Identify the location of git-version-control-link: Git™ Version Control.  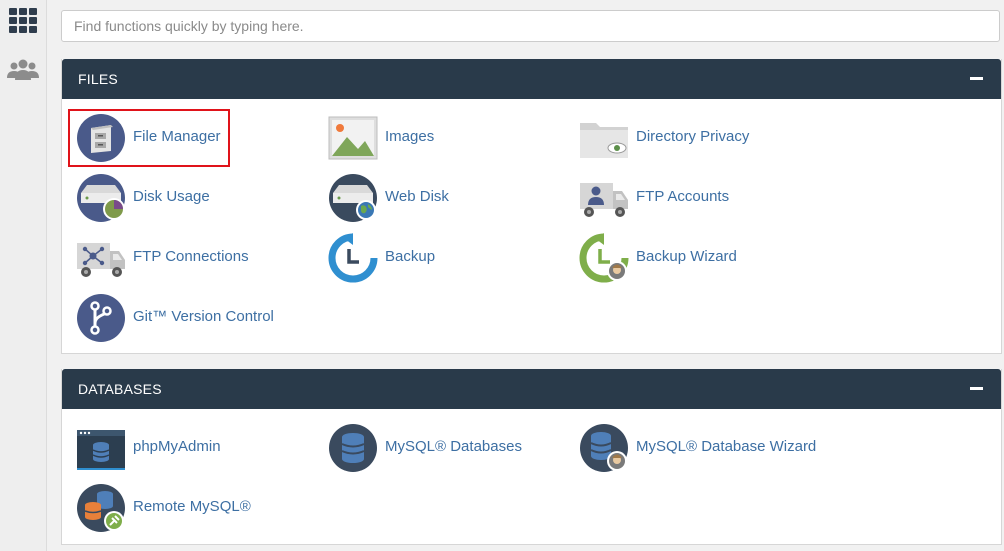
(196, 318).